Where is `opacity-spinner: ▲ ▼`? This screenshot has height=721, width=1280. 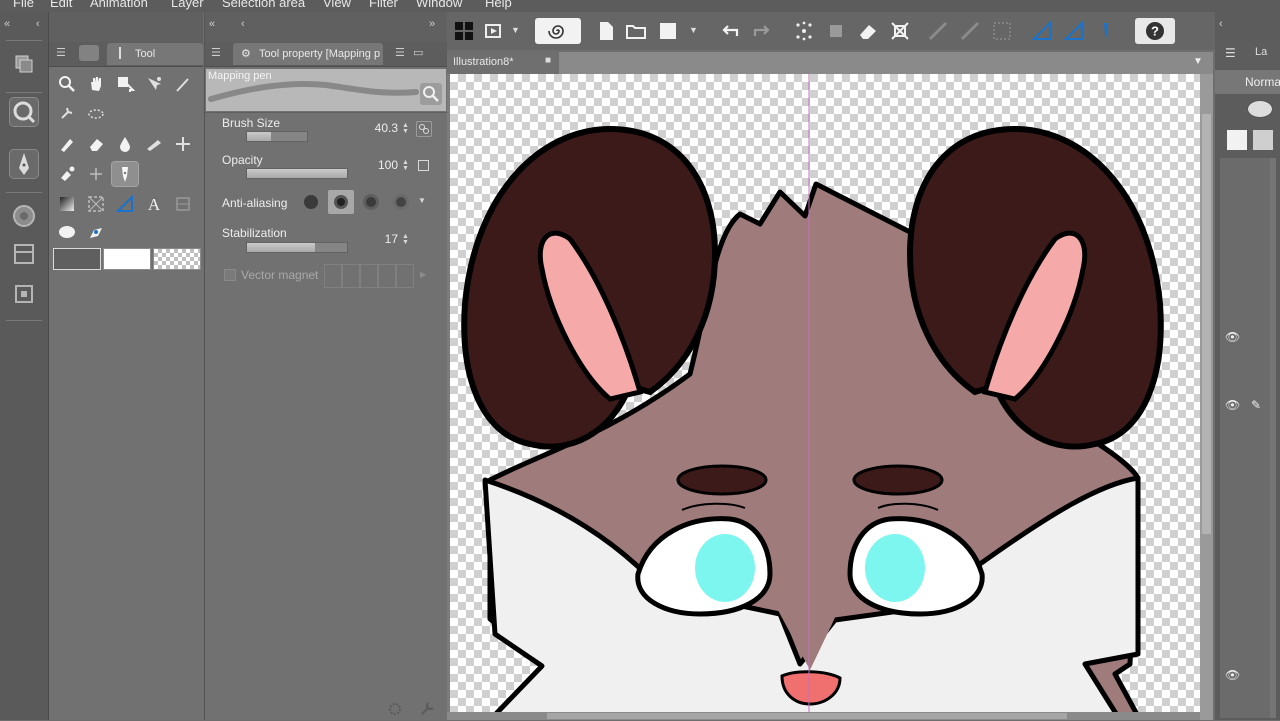
opacity-spinner: ▲ ▼ is located at coordinates (405, 165).